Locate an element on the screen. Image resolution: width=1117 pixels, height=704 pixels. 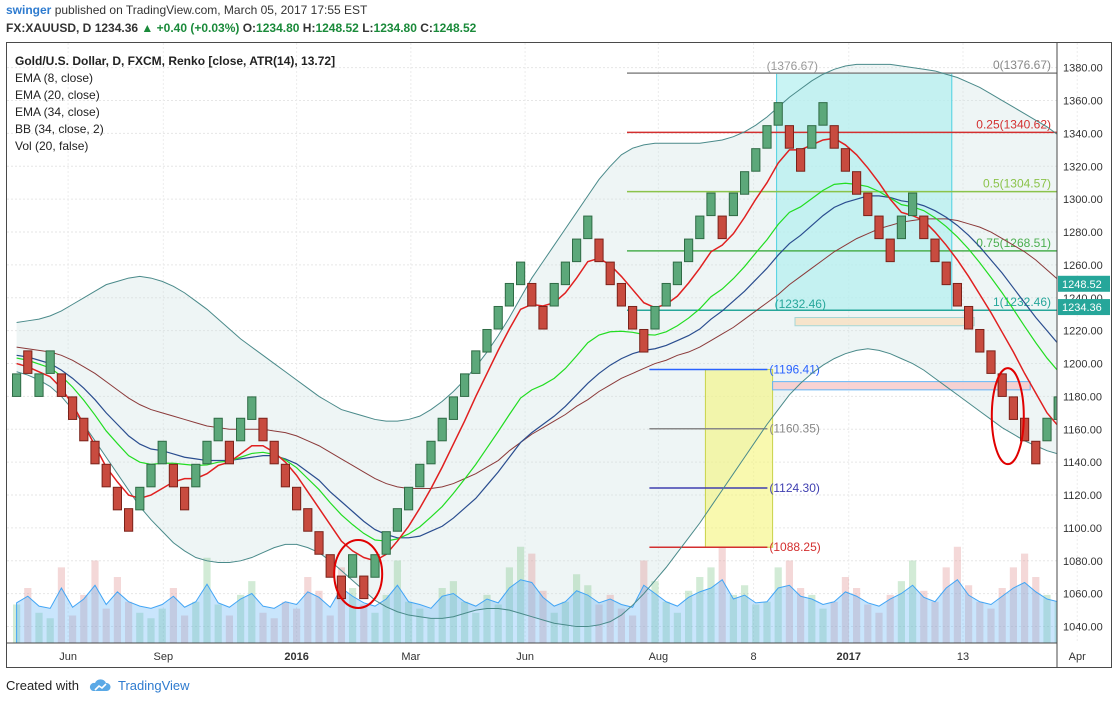
price-tick-label: 1100.00 is located at coordinates (1082, 529).